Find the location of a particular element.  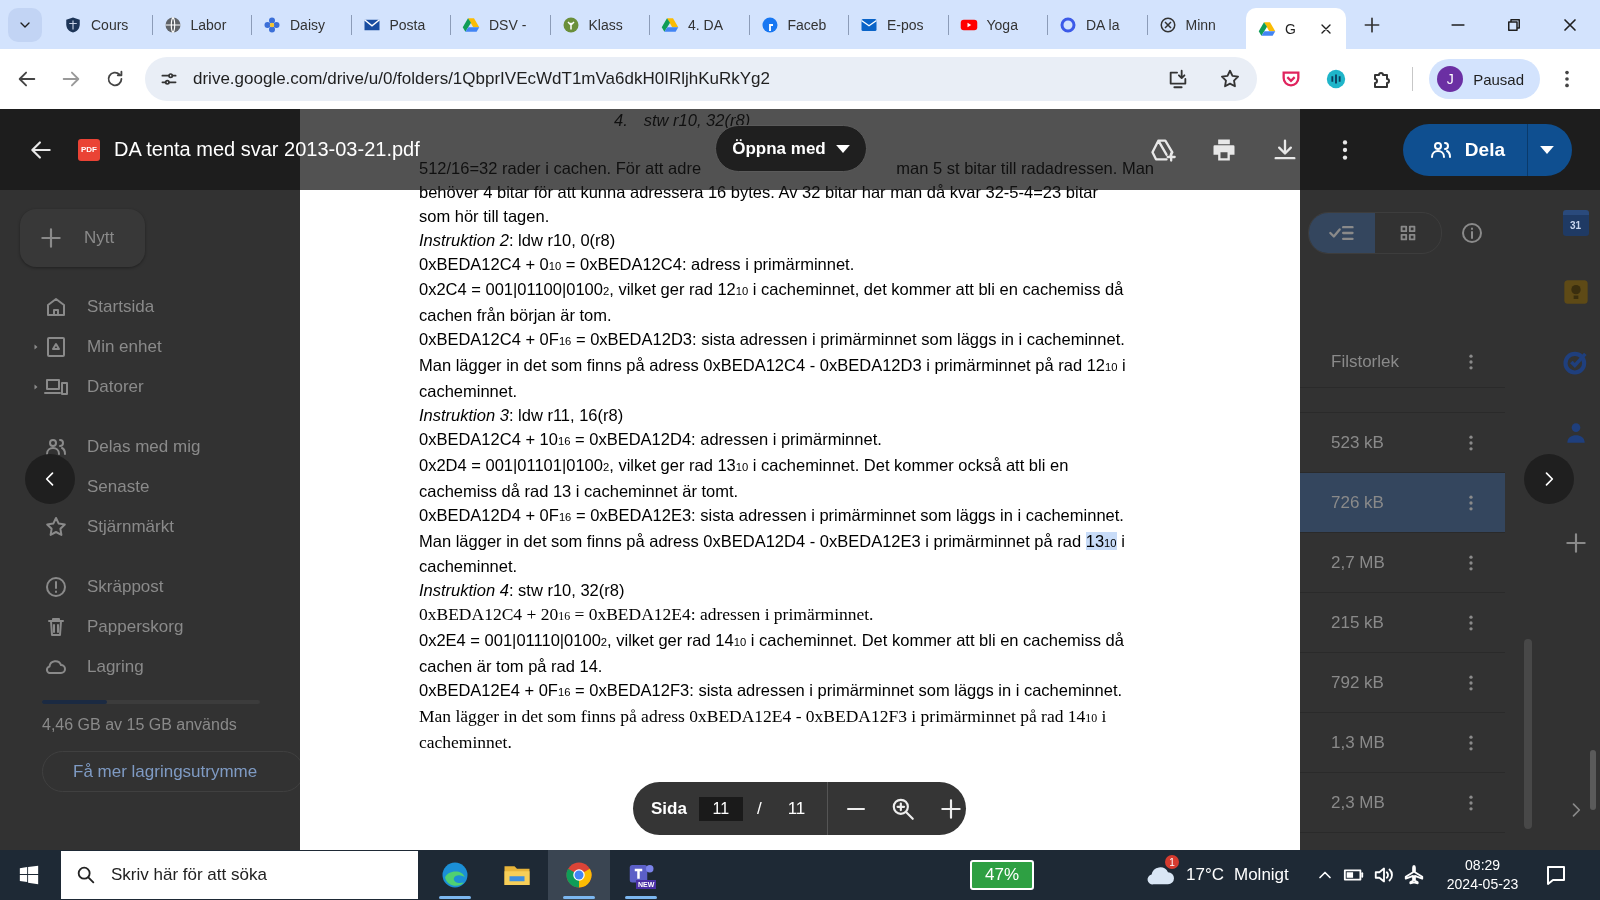

nav-item: Lagring is located at coordinates (150, 667).